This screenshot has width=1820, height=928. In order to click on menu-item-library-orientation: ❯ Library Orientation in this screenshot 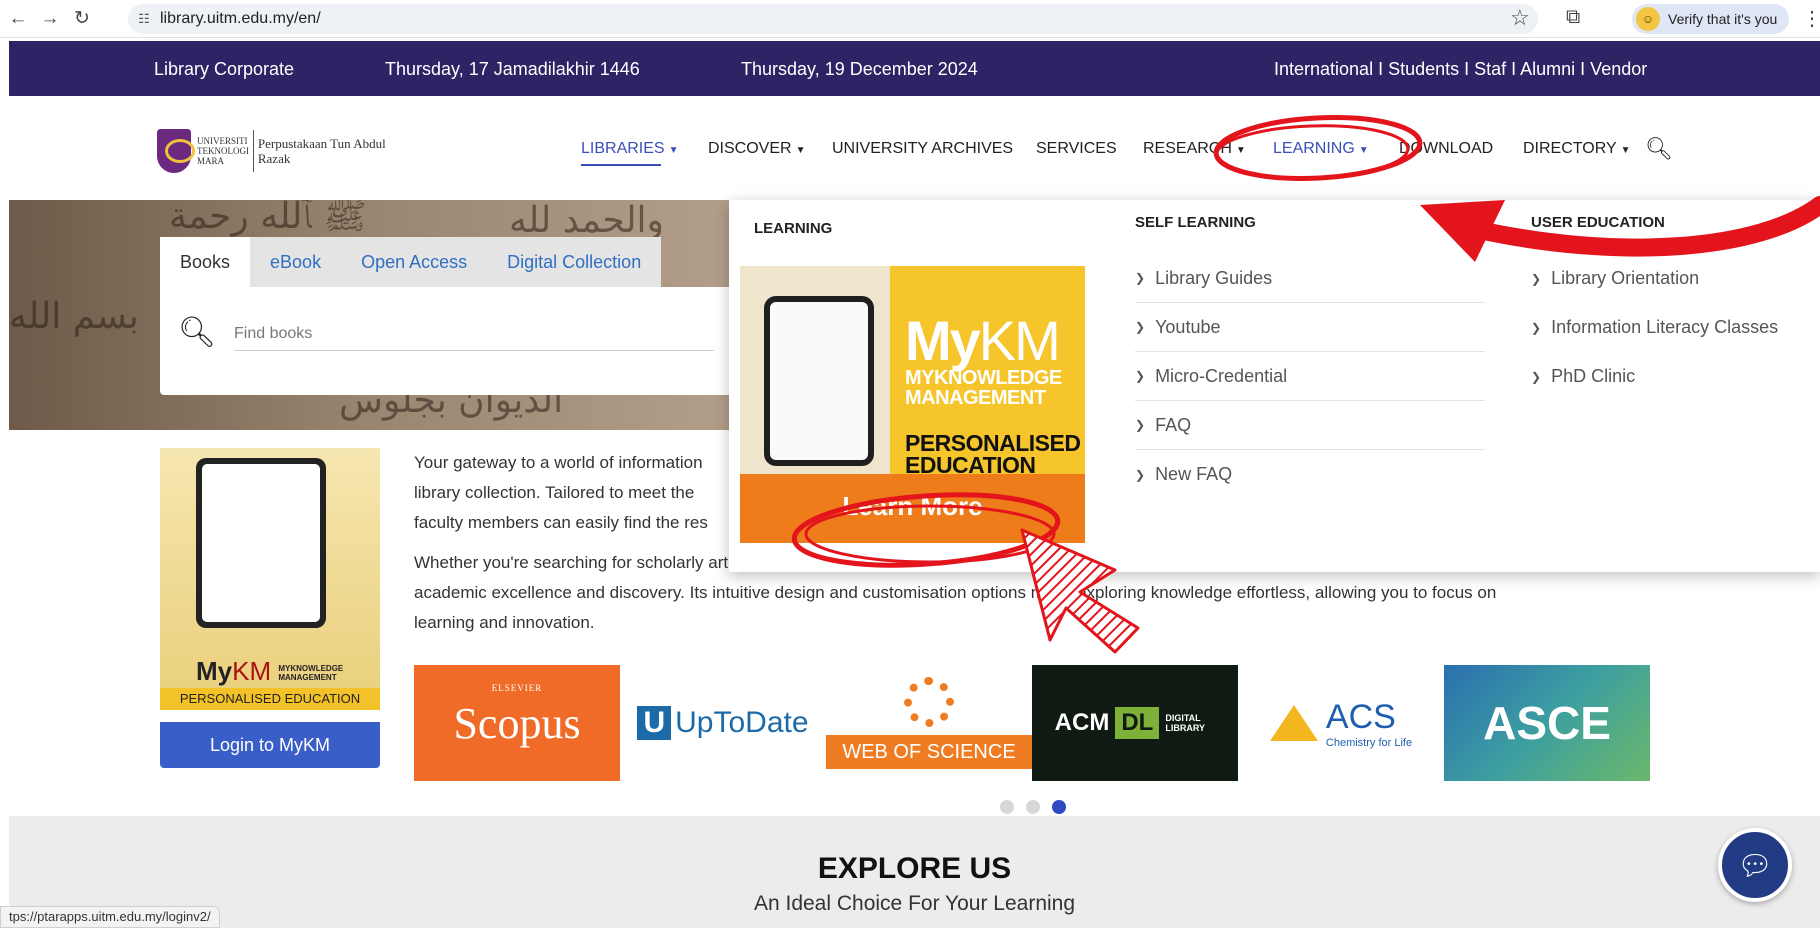, I will do `click(1675, 278)`.